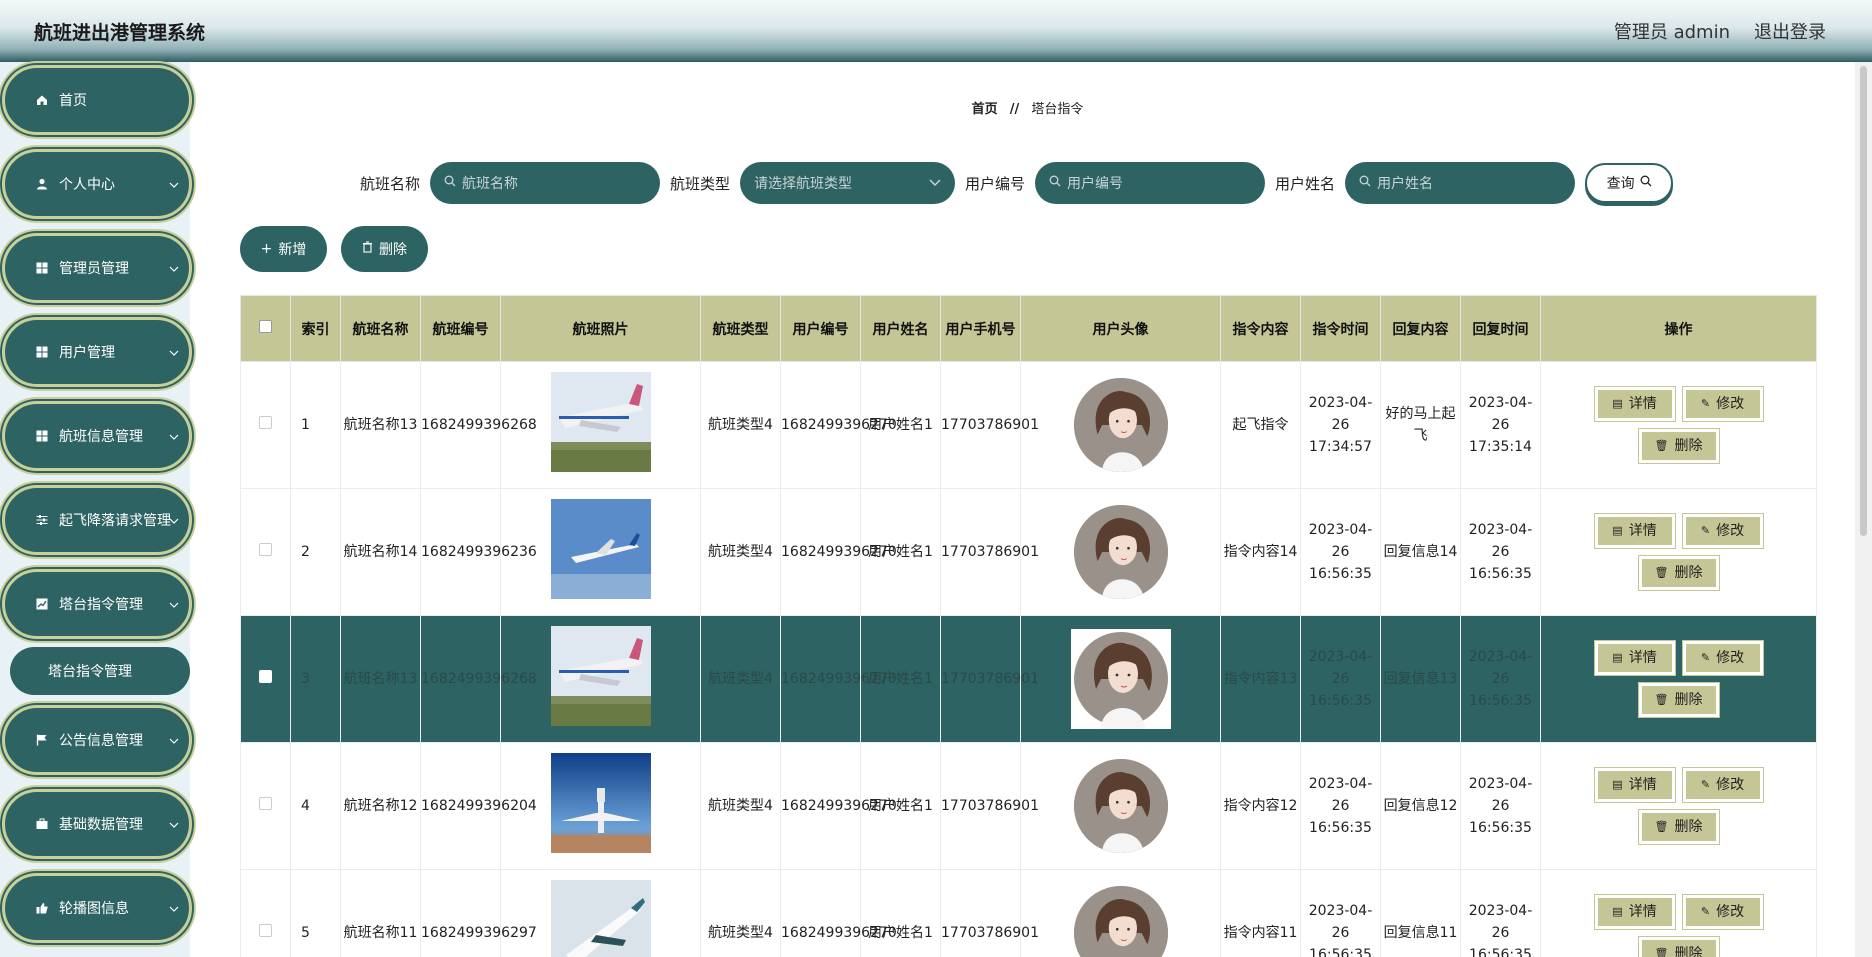  Describe the element at coordinates (94, 909) in the screenshot. I see `sidebar-item-label: 轮播图信息` at that location.